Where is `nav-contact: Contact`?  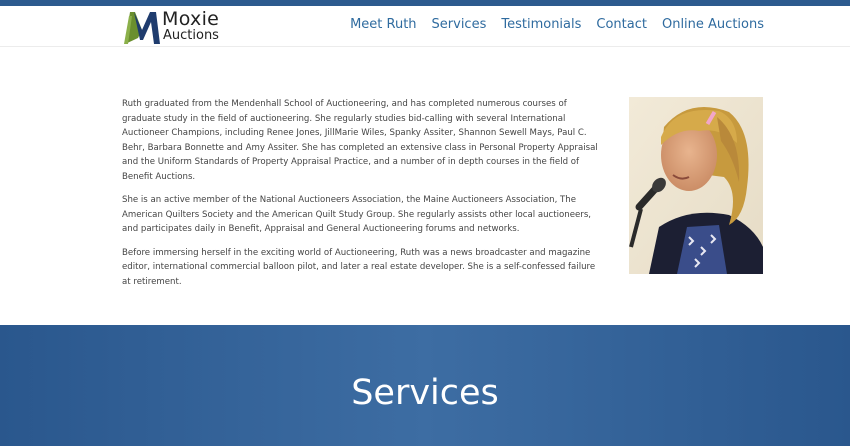 nav-contact: Contact is located at coordinates (621, 25).